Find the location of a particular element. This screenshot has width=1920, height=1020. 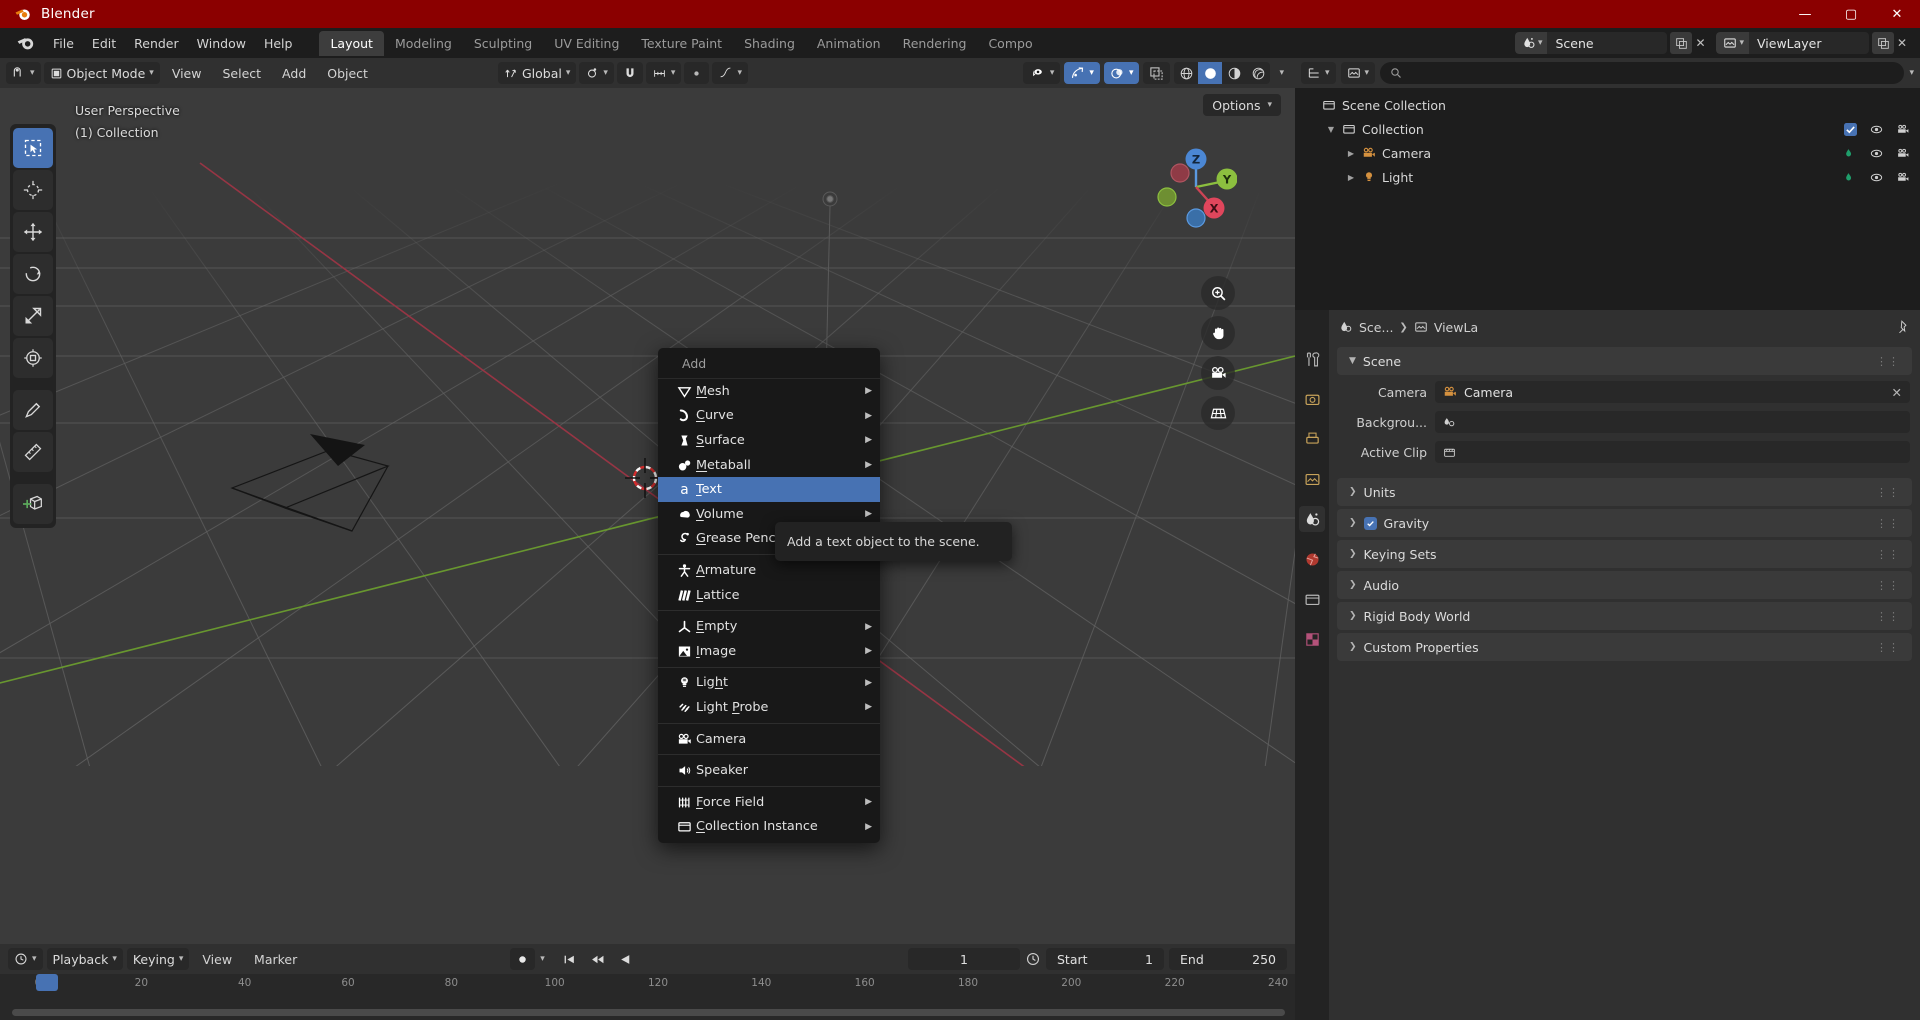

shading-wireframe-button is located at coordinates (1186, 73).